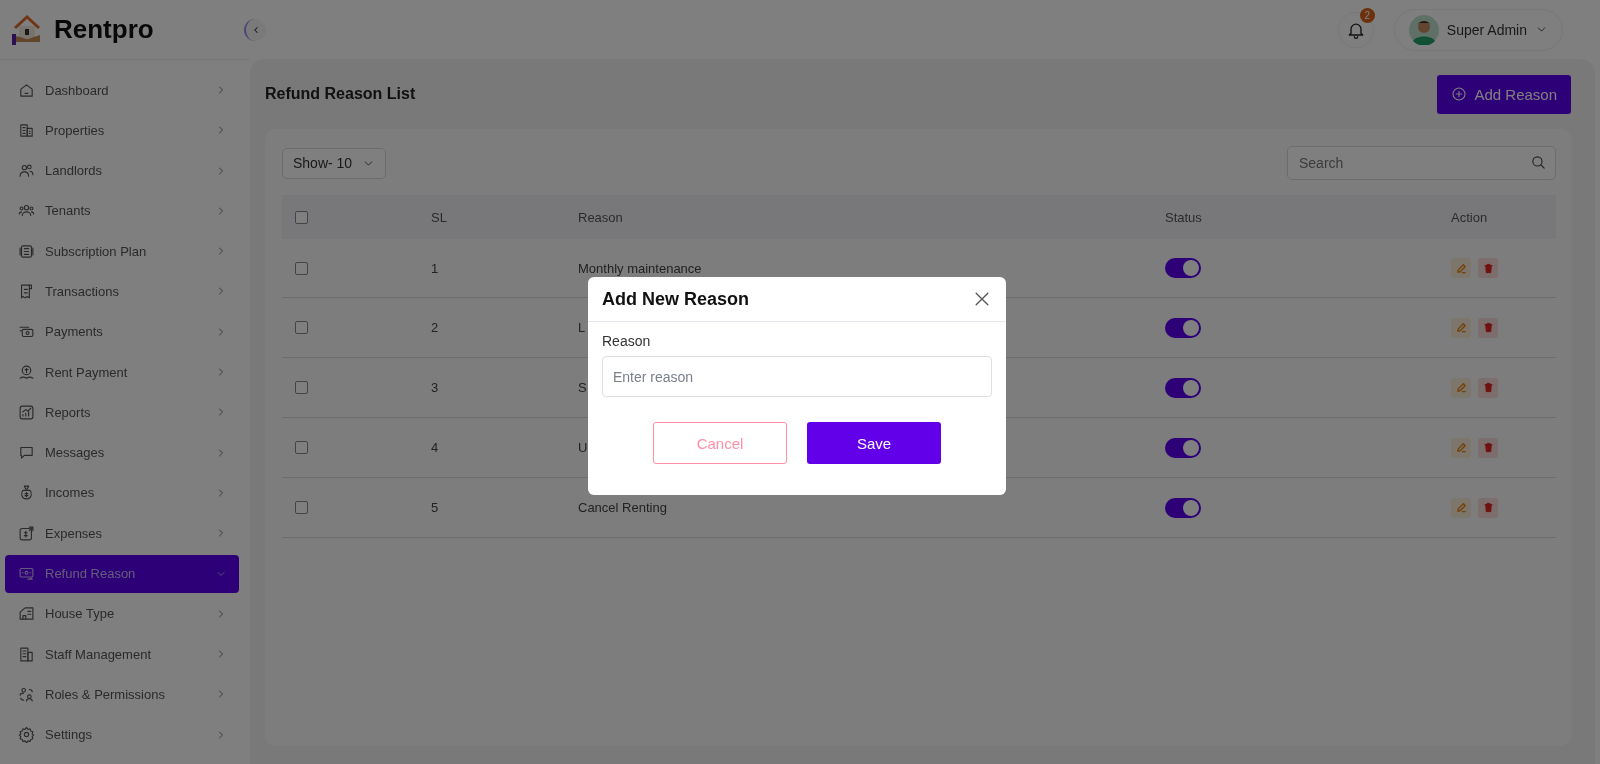 Image resolution: width=1600 pixels, height=764 pixels. What do you see at coordinates (122, 654) in the screenshot?
I see `sidebar-item: Staff Management` at bounding box center [122, 654].